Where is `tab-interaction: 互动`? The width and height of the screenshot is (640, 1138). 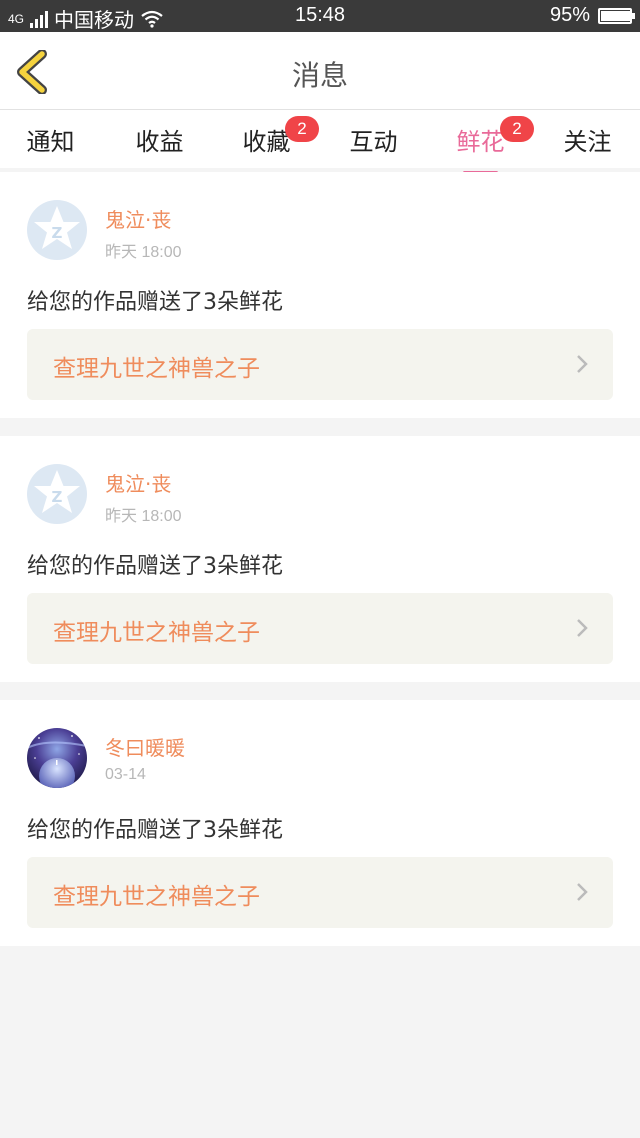
tab-interaction: 互动 is located at coordinates (373, 139).